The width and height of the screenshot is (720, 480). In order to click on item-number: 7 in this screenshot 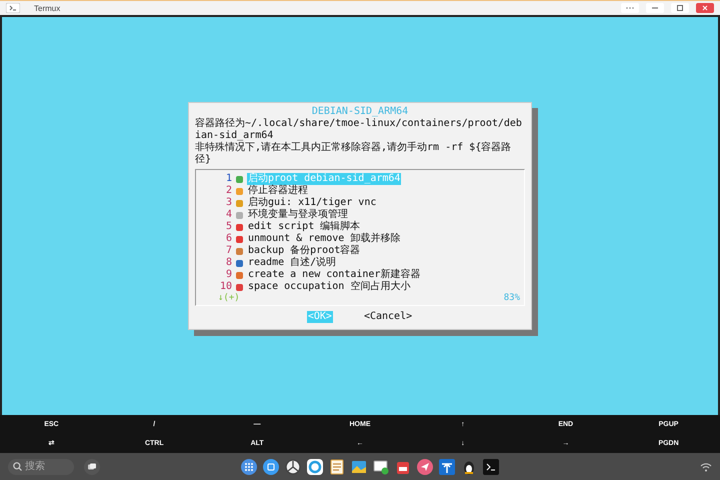, I will do `click(228, 251)`.